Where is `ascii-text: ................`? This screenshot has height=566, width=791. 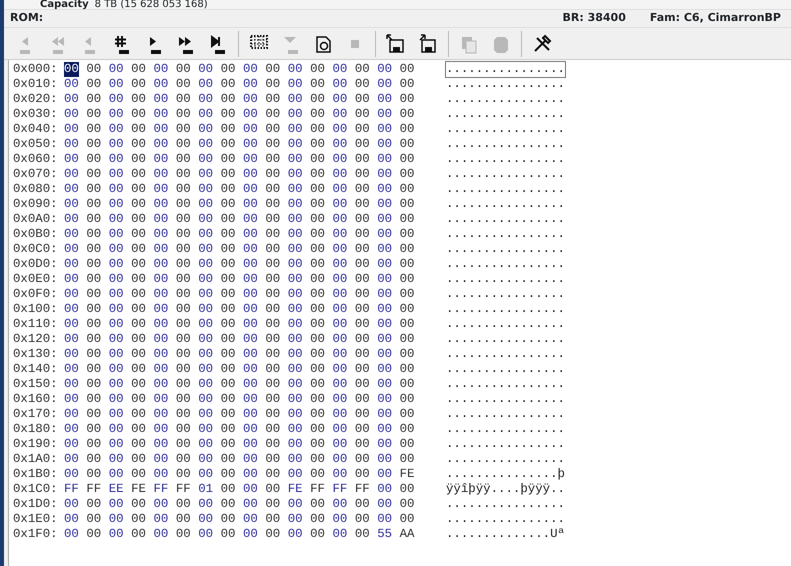 ascii-text: ................ is located at coordinates (505, 69).